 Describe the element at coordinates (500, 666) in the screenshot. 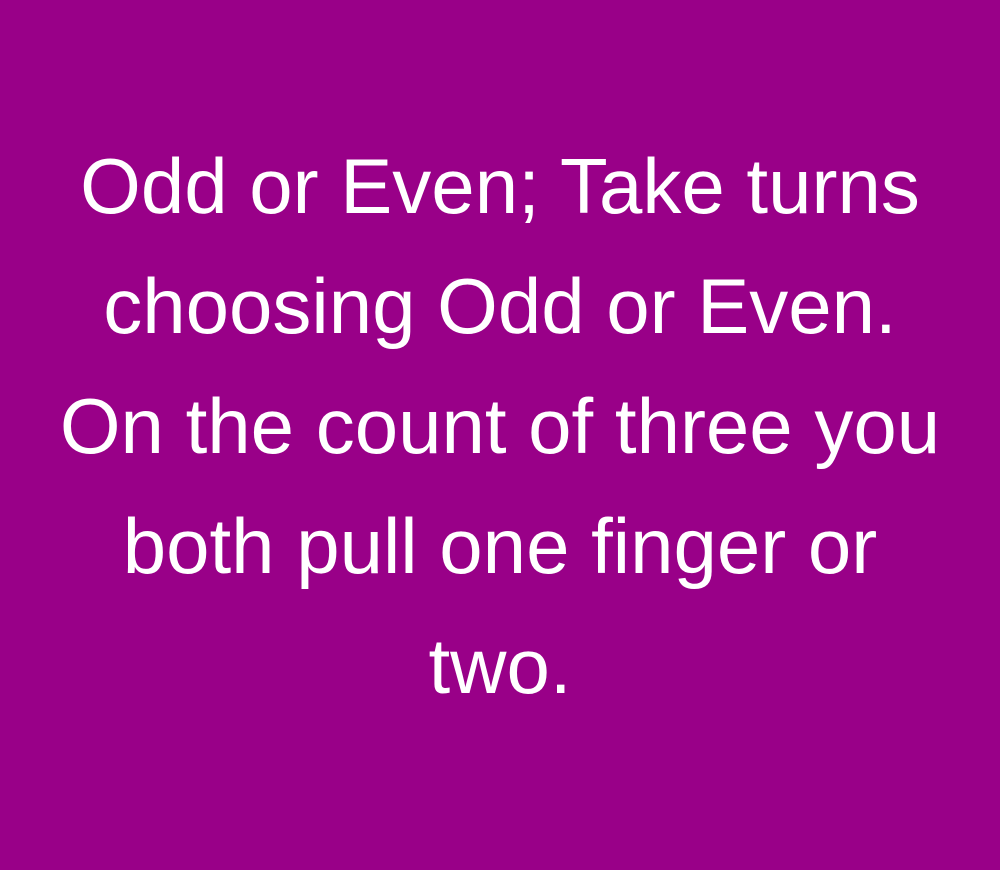

I see `instruction-line-5: two.` at that location.